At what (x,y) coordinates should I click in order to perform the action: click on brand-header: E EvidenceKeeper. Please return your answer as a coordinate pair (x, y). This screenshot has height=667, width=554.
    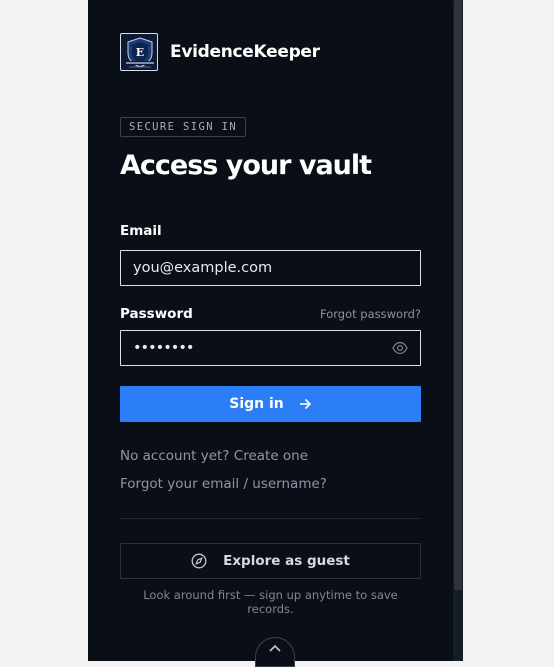
    Looking at the image, I should click on (220, 52).